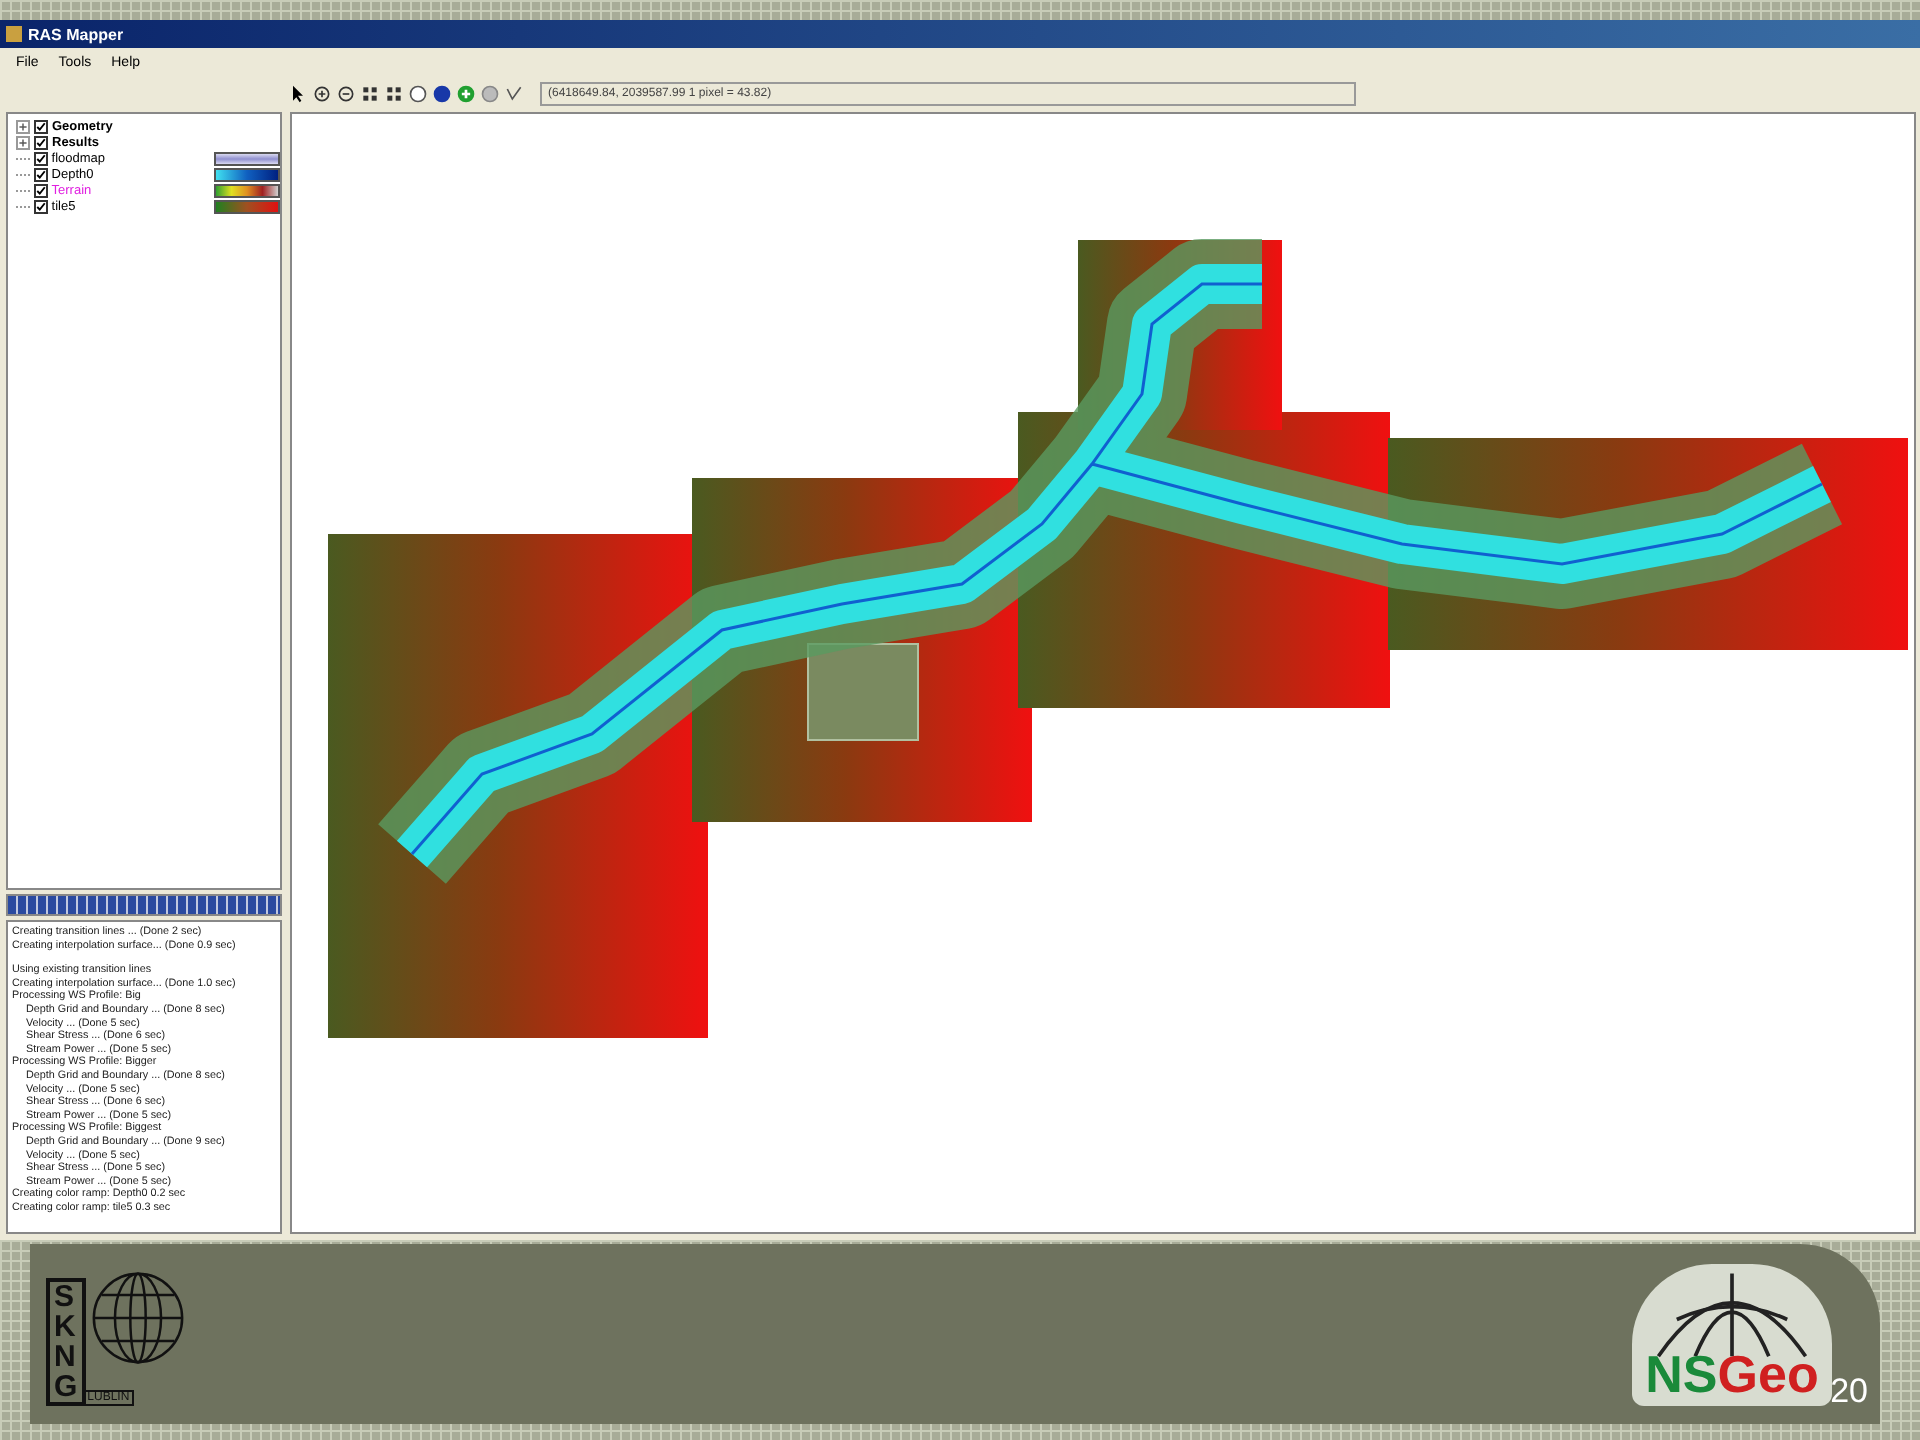 This screenshot has height=1440, width=1920. What do you see at coordinates (76, 34) in the screenshot?
I see `window-title: RAS Mapper` at bounding box center [76, 34].